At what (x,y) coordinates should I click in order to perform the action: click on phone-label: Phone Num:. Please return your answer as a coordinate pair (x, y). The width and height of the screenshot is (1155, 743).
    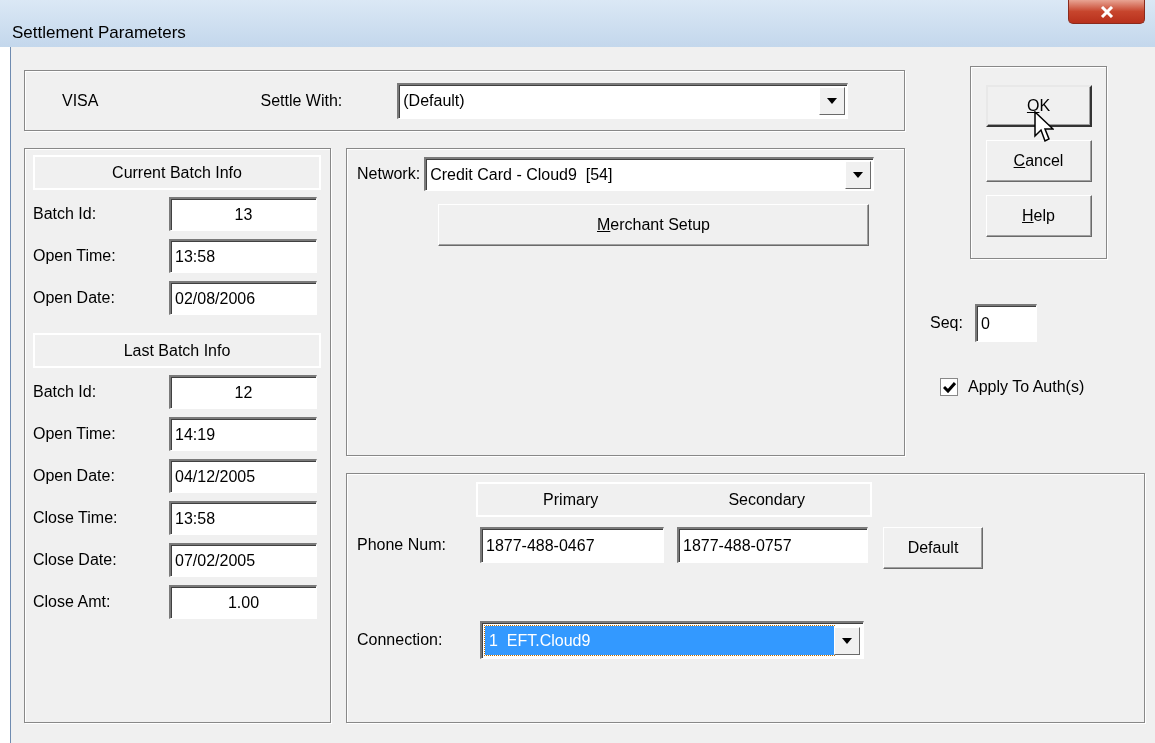
    Looking at the image, I should click on (402, 545).